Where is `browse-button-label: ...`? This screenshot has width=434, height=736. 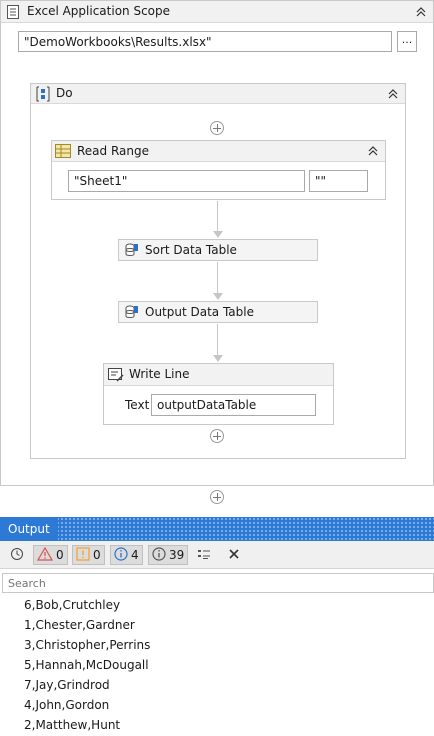 browse-button-label: ... is located at coordinates (407, 39).